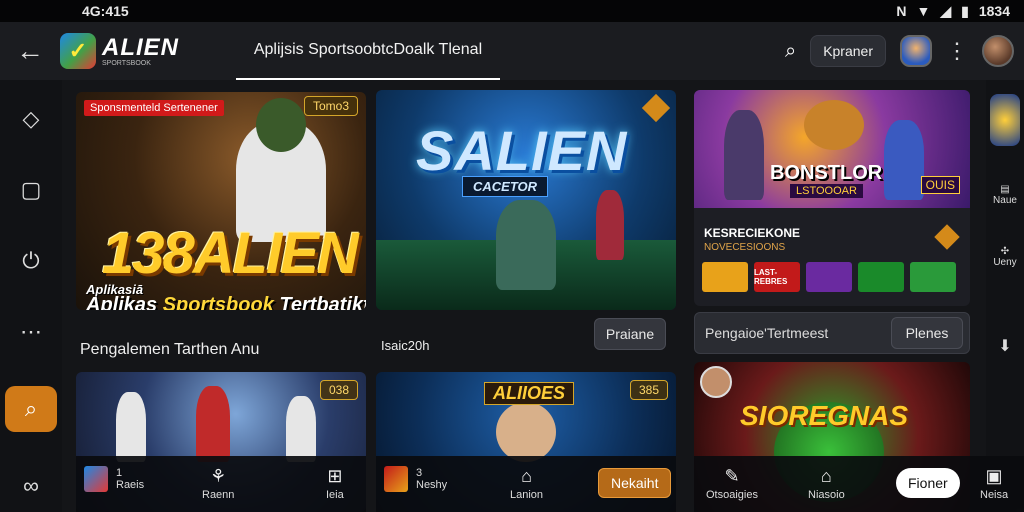  I want to click on status-time: 4G:415, so click(105, 11).